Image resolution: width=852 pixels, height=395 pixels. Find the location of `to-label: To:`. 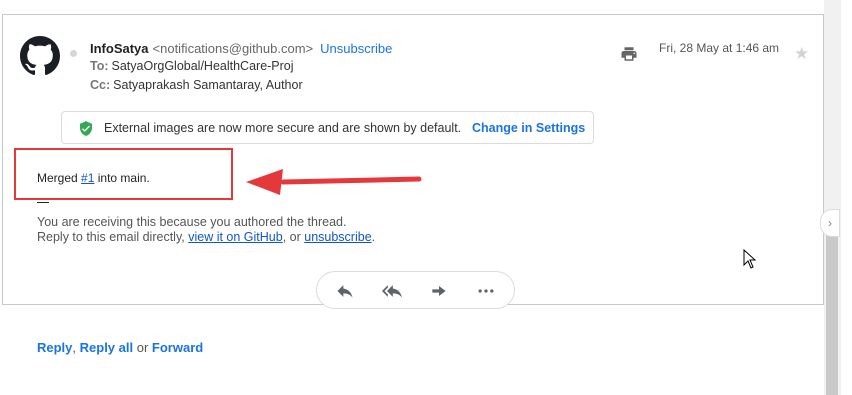

to-label: To: is located at coordinates (99, 66).